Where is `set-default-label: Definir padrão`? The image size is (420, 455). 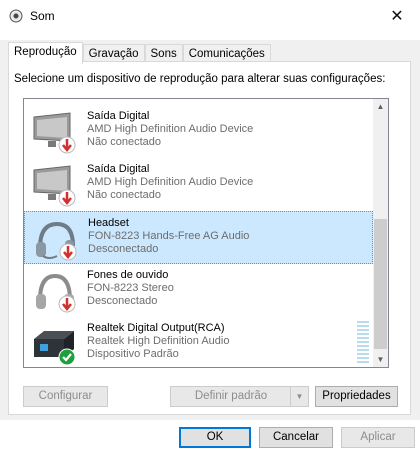 set-default-label: Definir padrão is located at coordinates (231, 396).